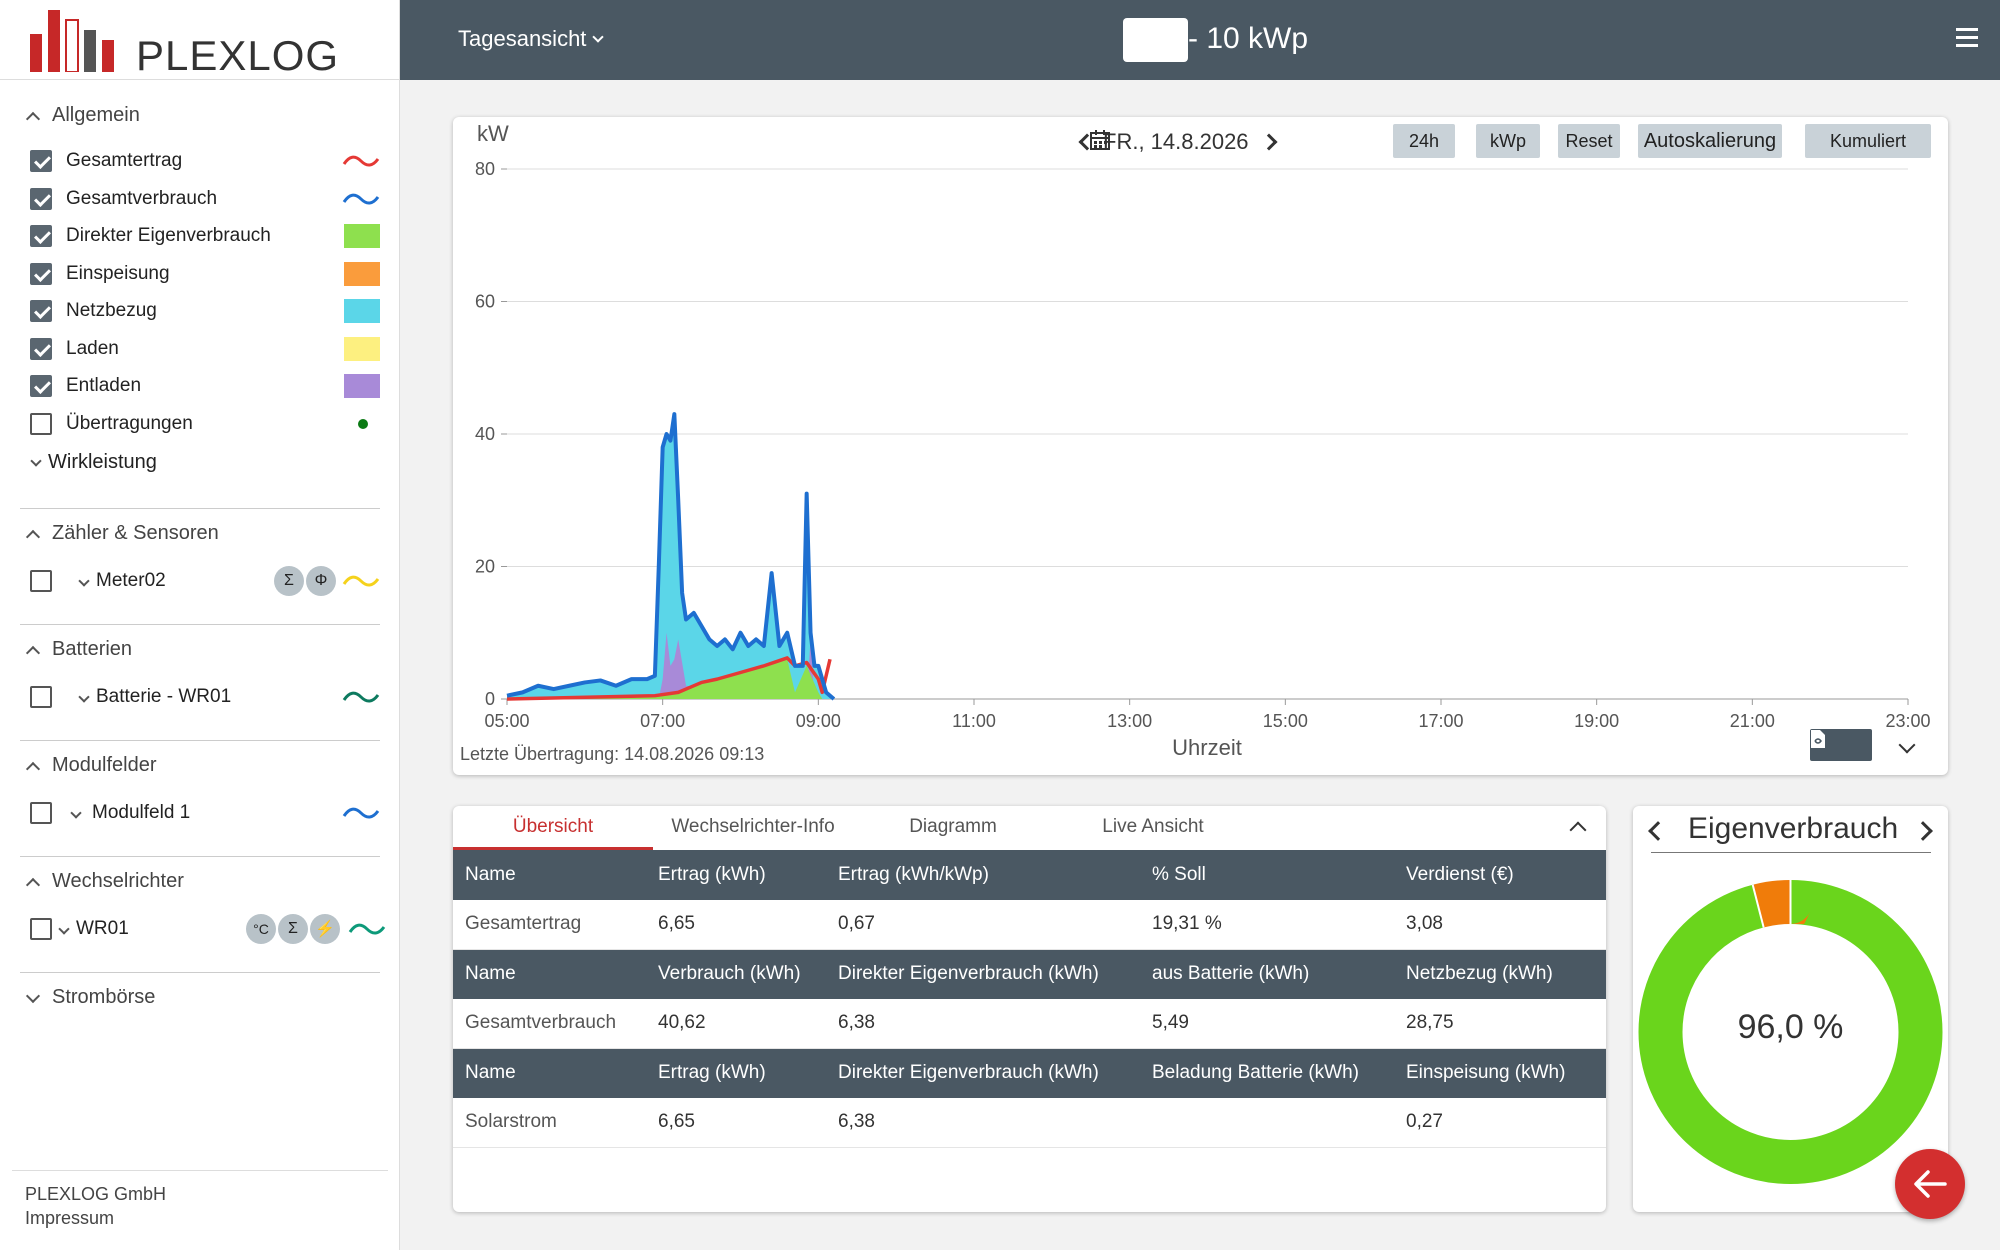 The image size is (2000, 1250). What do you see at coordinates (208, 929) in the screenshot?
I see `wr01-item: WR01 °C Σ ⚡` at bounding box center [208, 929].